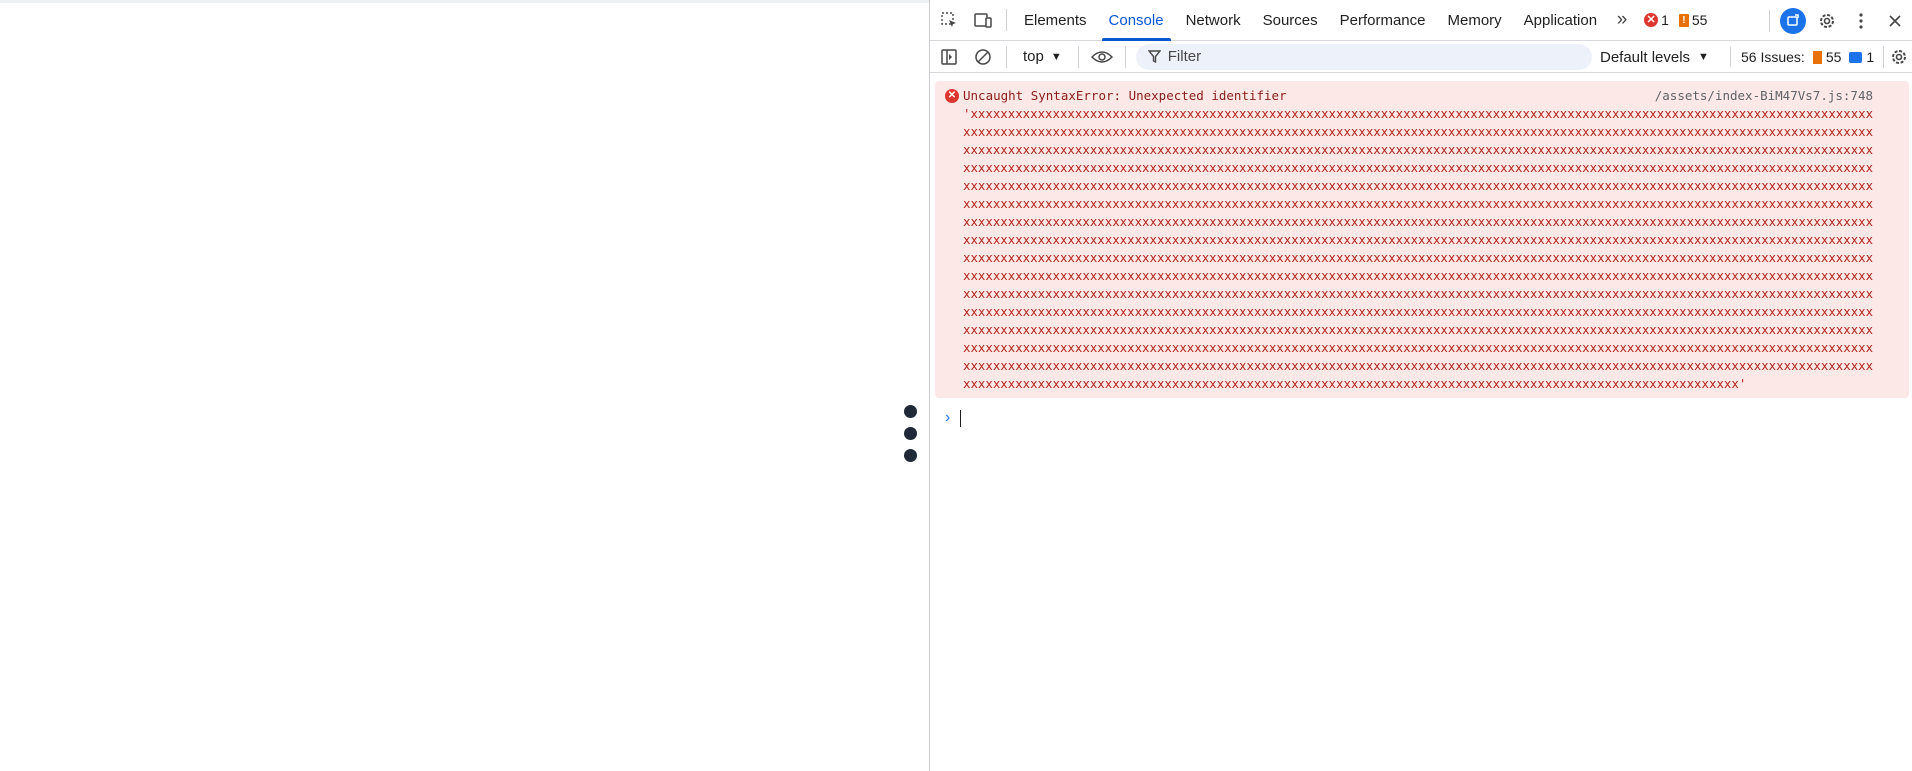 The height and width of the screenshot is (771, 1912). I want to click on tab-label: Sources, so click(1290, 20).